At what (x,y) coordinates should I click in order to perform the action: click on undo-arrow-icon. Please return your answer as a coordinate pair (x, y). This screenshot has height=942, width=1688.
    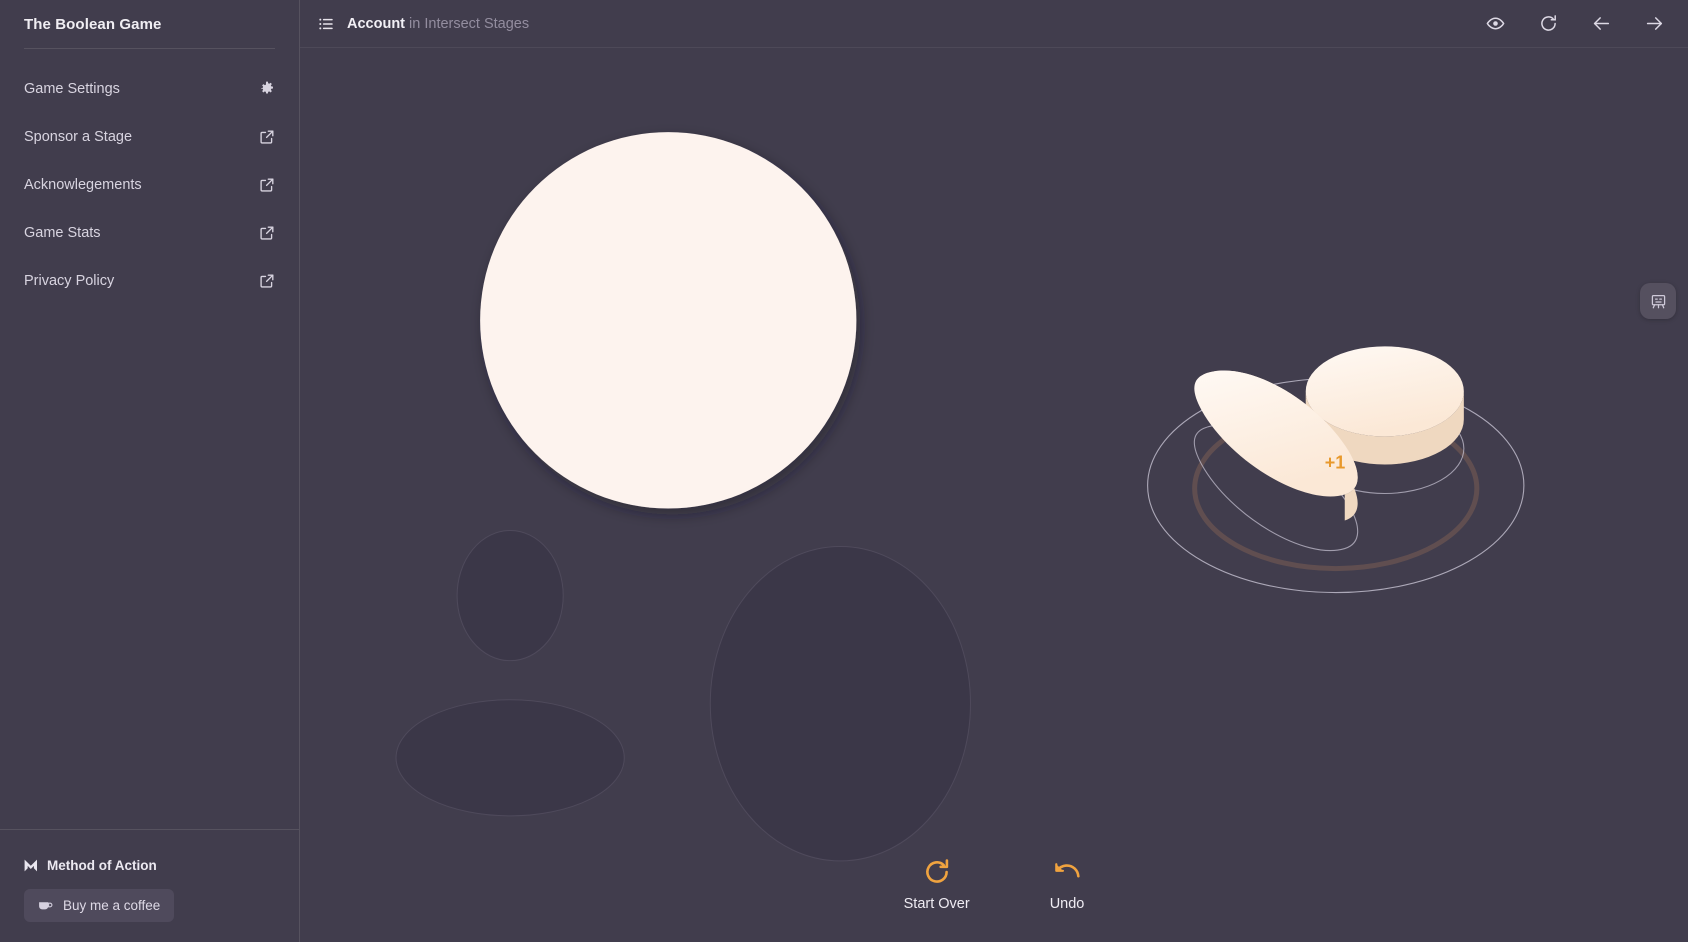
    Looking at the image, I should click on (1067, 872).